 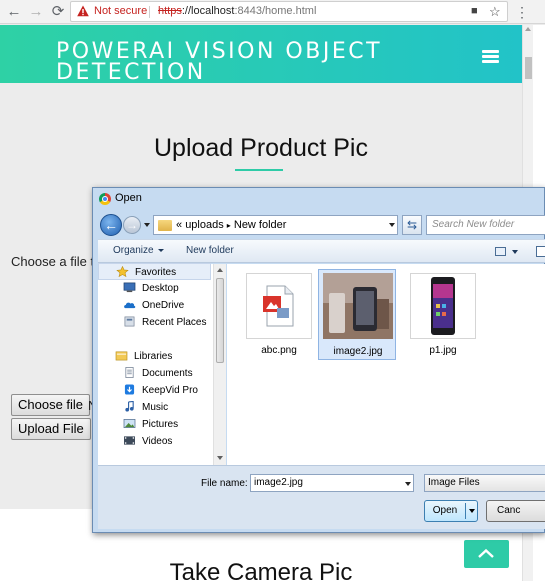 What do you see at coordinates (392, 225) in the screenshot?
I see `location-dropdown-icon` at bounding box center [392, 225].